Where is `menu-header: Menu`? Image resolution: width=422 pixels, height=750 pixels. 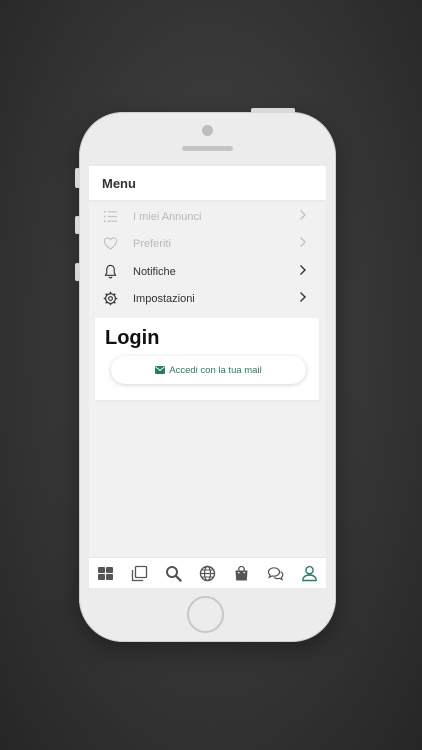
menu-header: Menu is located at coordinates (207, 183).